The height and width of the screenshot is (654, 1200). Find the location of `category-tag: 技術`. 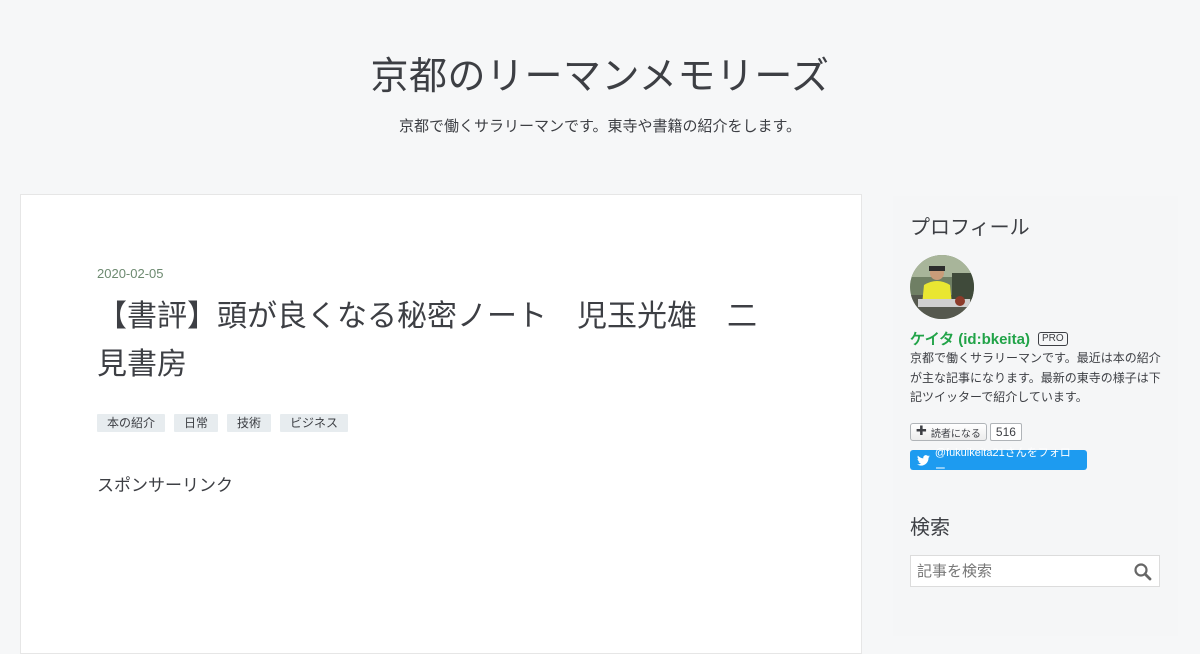

category-tag: 技術 is located at coordinates (249, 423).